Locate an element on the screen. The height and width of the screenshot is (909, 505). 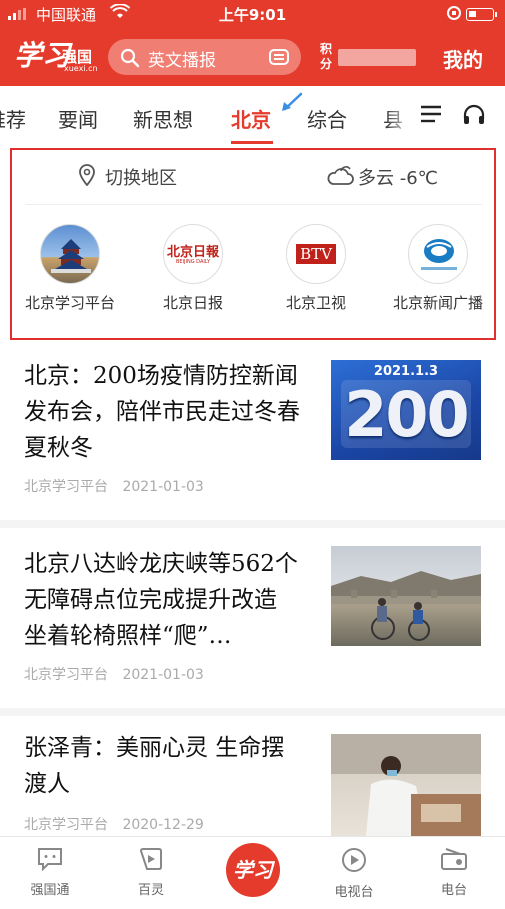
tab-new-thought: 新思想 is located at coordinates (163, 118).